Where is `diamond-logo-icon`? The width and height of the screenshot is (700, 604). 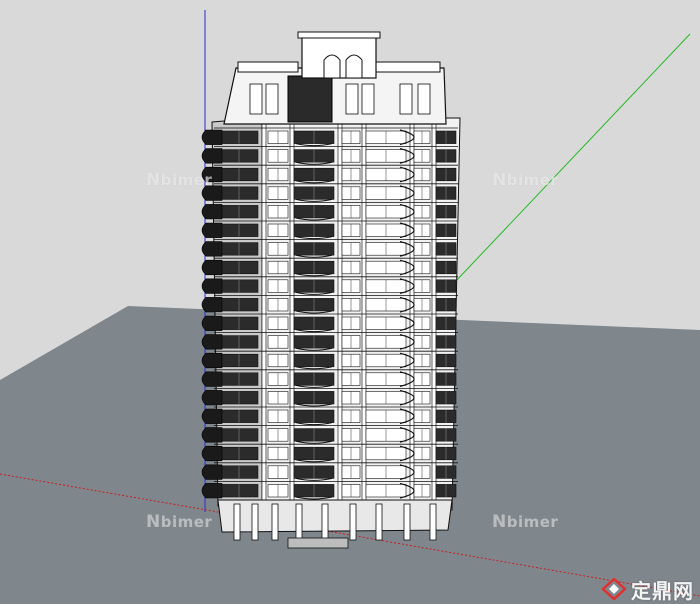 diamond-logo-icon is located at coordinates (614, 589).